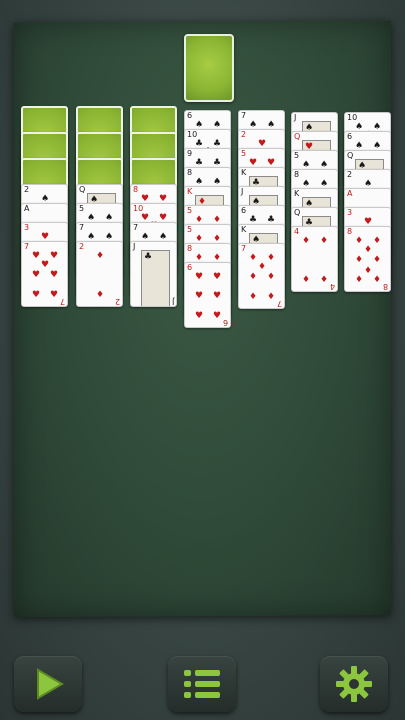 This screenshot has height=720, width=405. What do you see at coordinates (314, 259) in the screenshot?
I see `playing-card: 4 ♦ ♦ ♦ ♦ 4` at bounding box center [314, 259].